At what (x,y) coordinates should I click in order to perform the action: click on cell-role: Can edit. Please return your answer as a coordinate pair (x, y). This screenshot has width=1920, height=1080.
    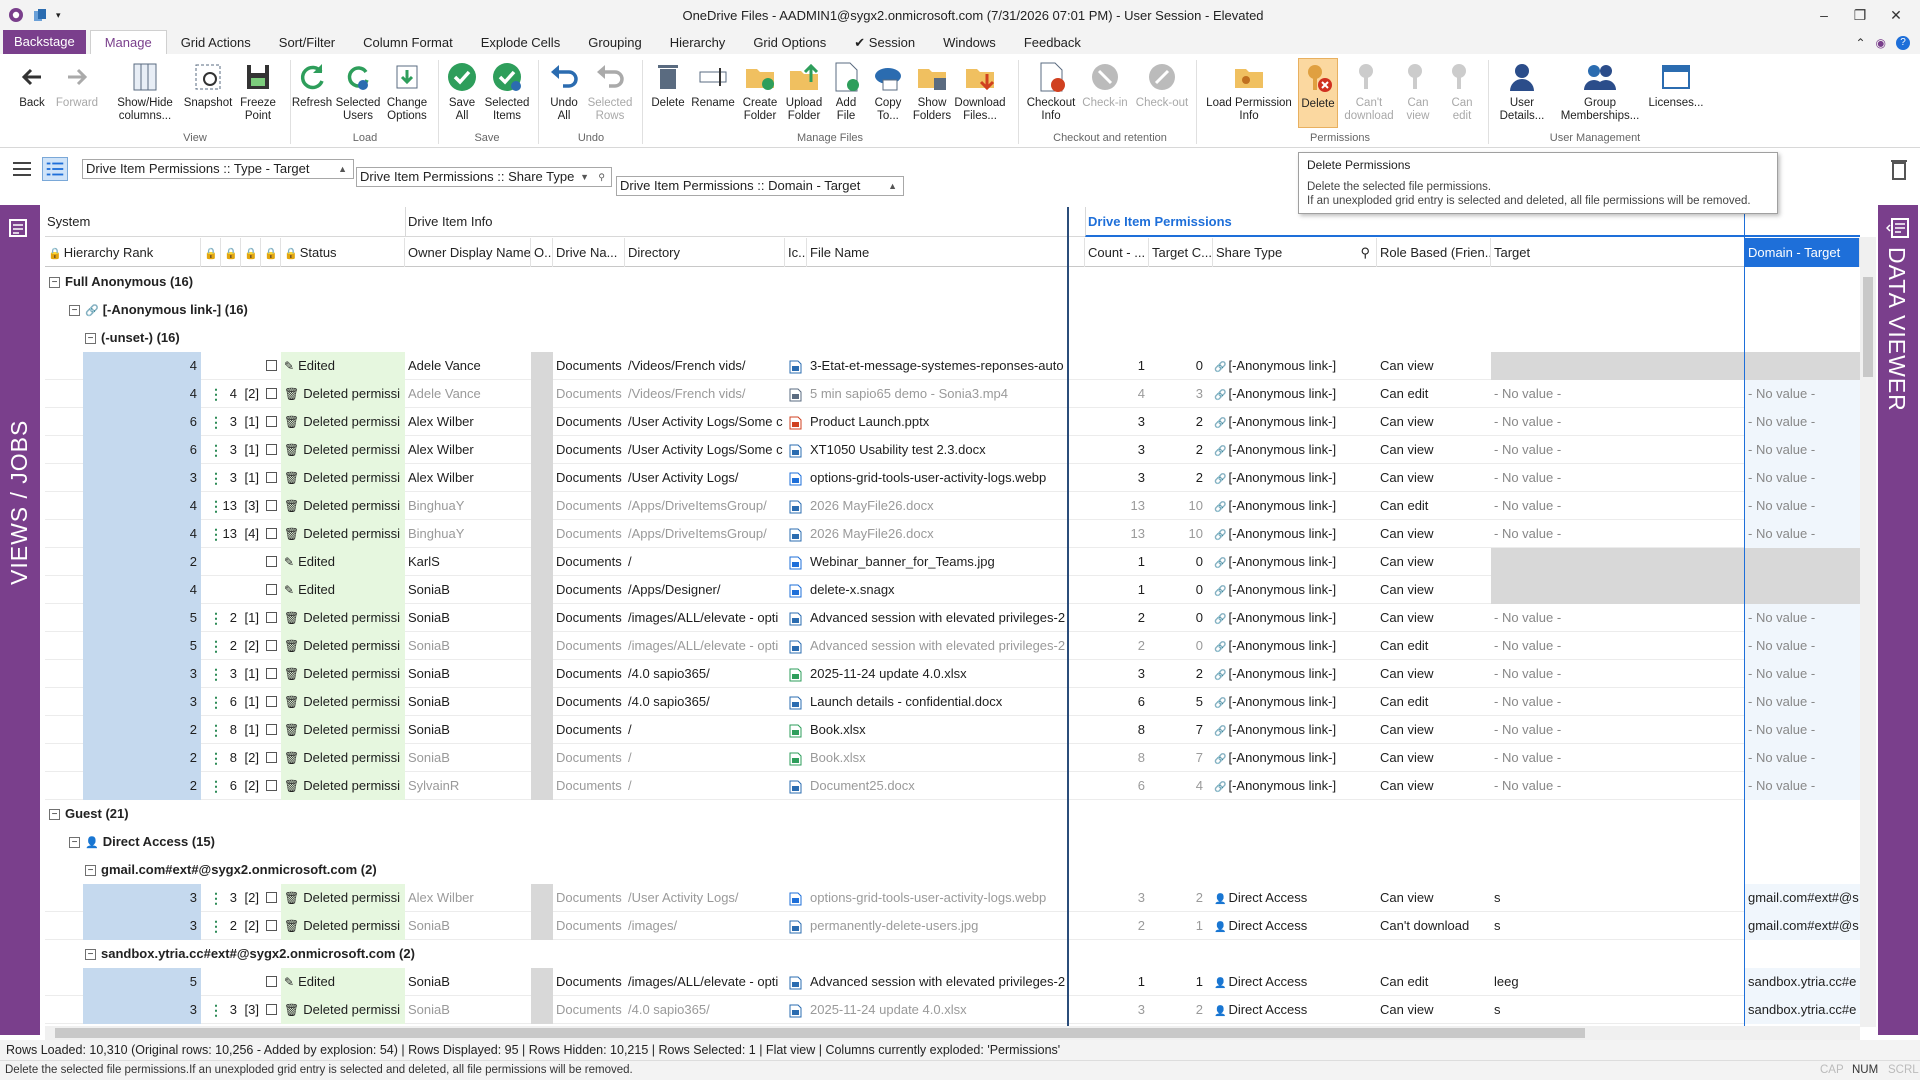
    Looking at the image, I should click on (1434, 646).